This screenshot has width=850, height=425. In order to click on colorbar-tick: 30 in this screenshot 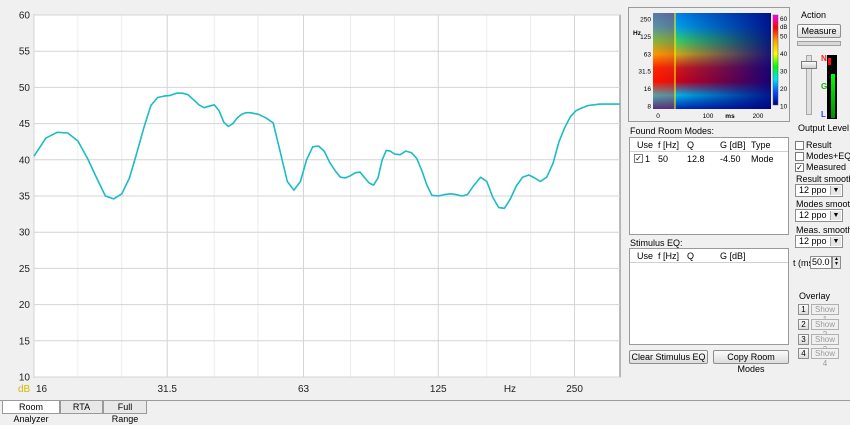, I will do `click(784, 72)`.